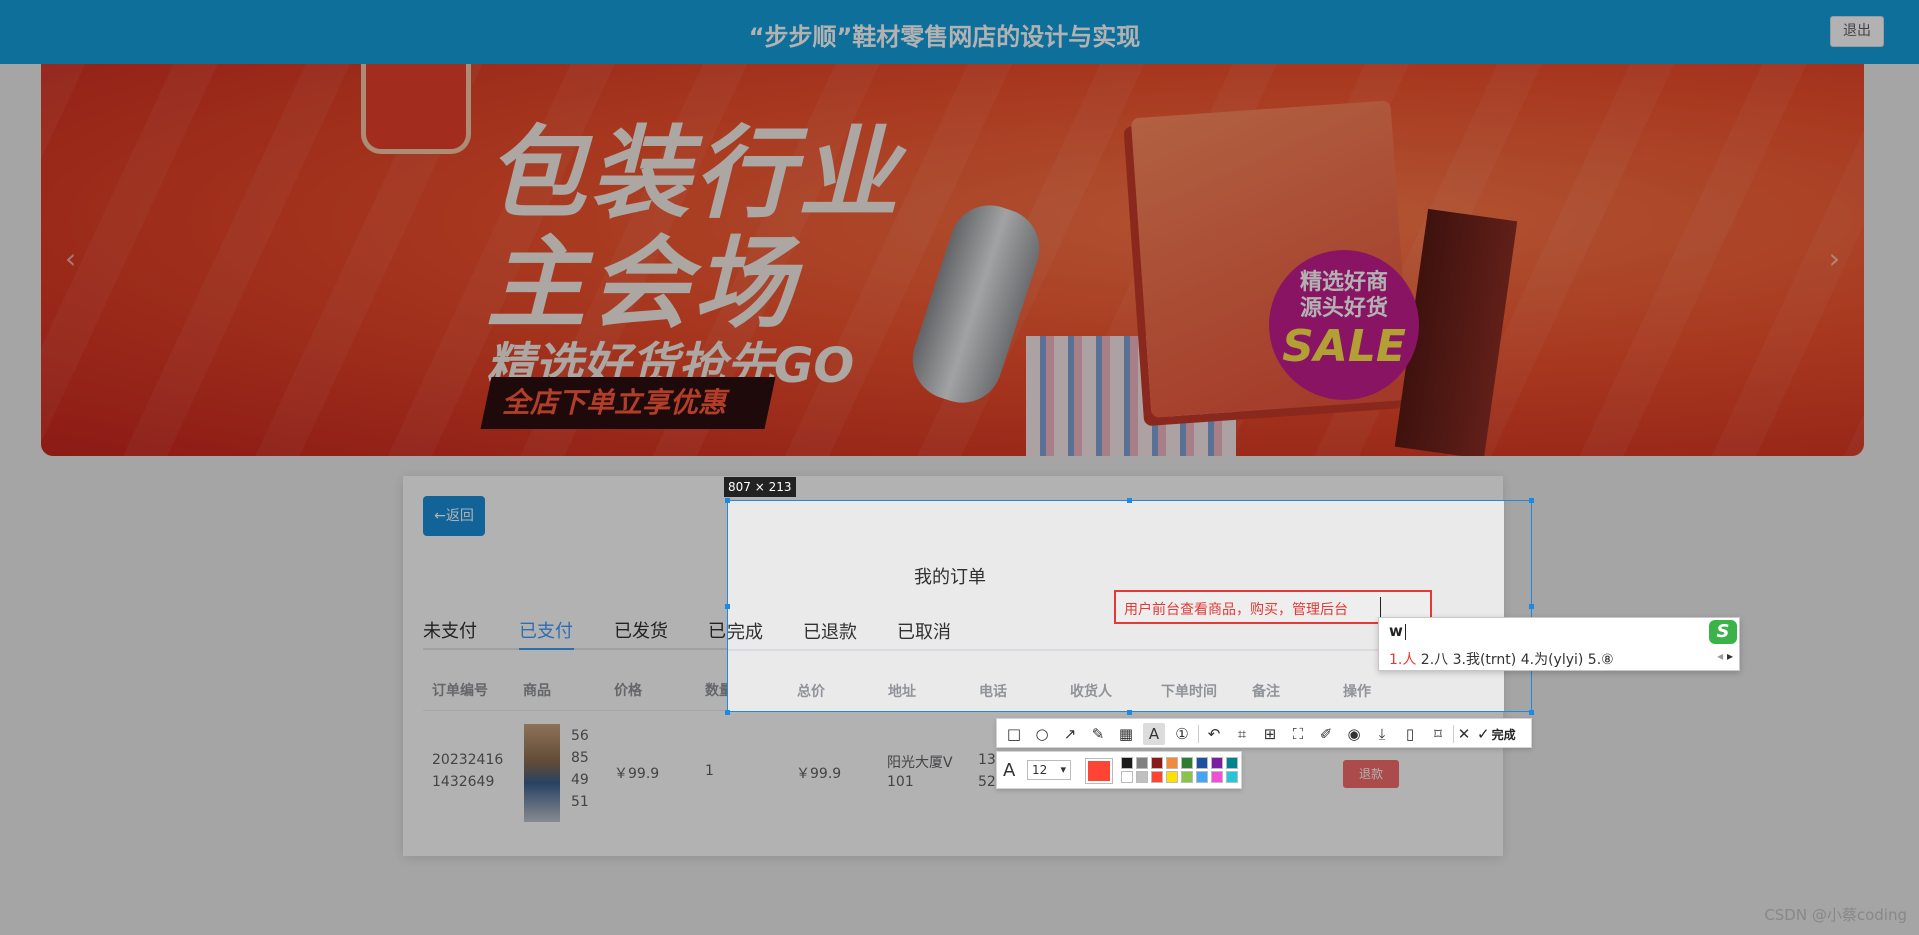 The image size is (1919, 935). I want to click on ime-candidate-1: 1.人, so click(1402, 660).